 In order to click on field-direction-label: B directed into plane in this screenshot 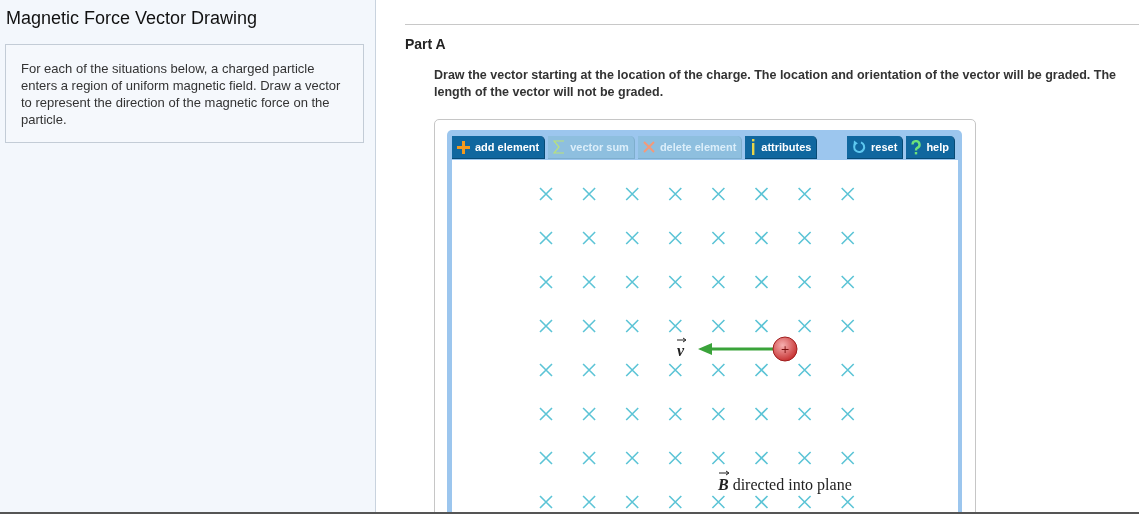, I will do `click(785, 481)`.